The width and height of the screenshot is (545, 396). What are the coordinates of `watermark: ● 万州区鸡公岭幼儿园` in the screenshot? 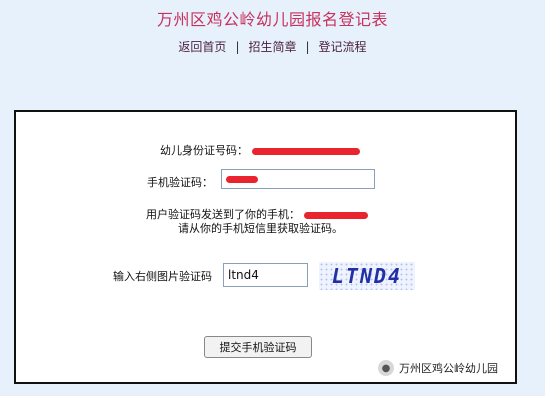 It's located at (438, 368).